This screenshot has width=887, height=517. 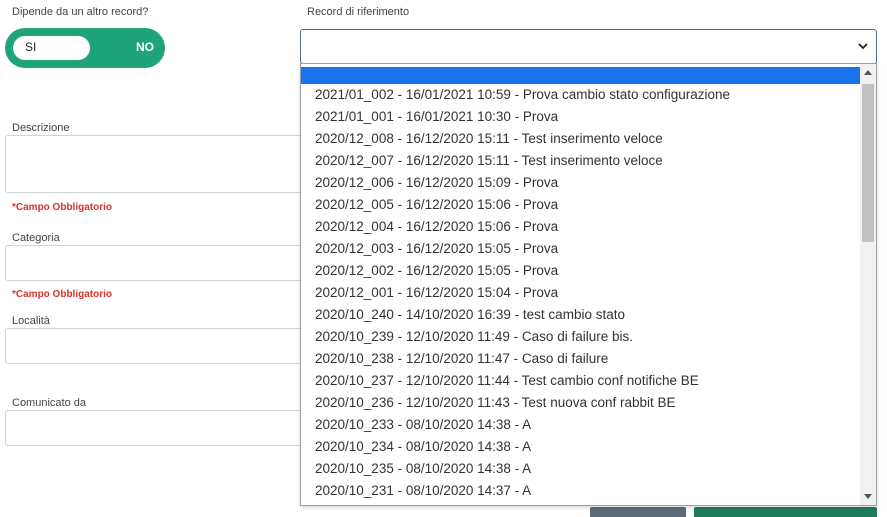 What do you see at coordinates (85, 48) in the screenshot?
I see `depends-toggle: SI NO` at bounding box center [85, 48].